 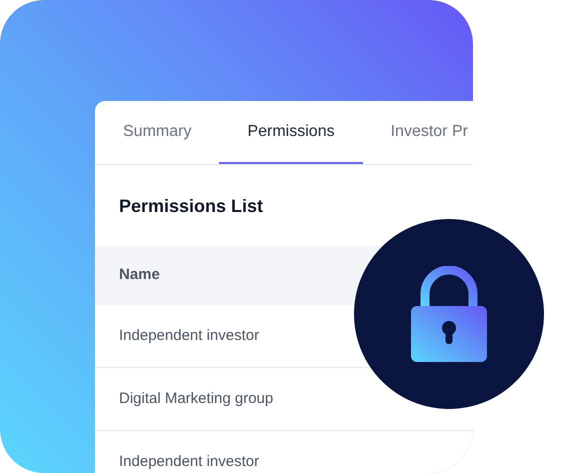 What do you see at coordinates (449, 314) in the screenshot?
I see `lock-icon` at bounding box center [449, 314].